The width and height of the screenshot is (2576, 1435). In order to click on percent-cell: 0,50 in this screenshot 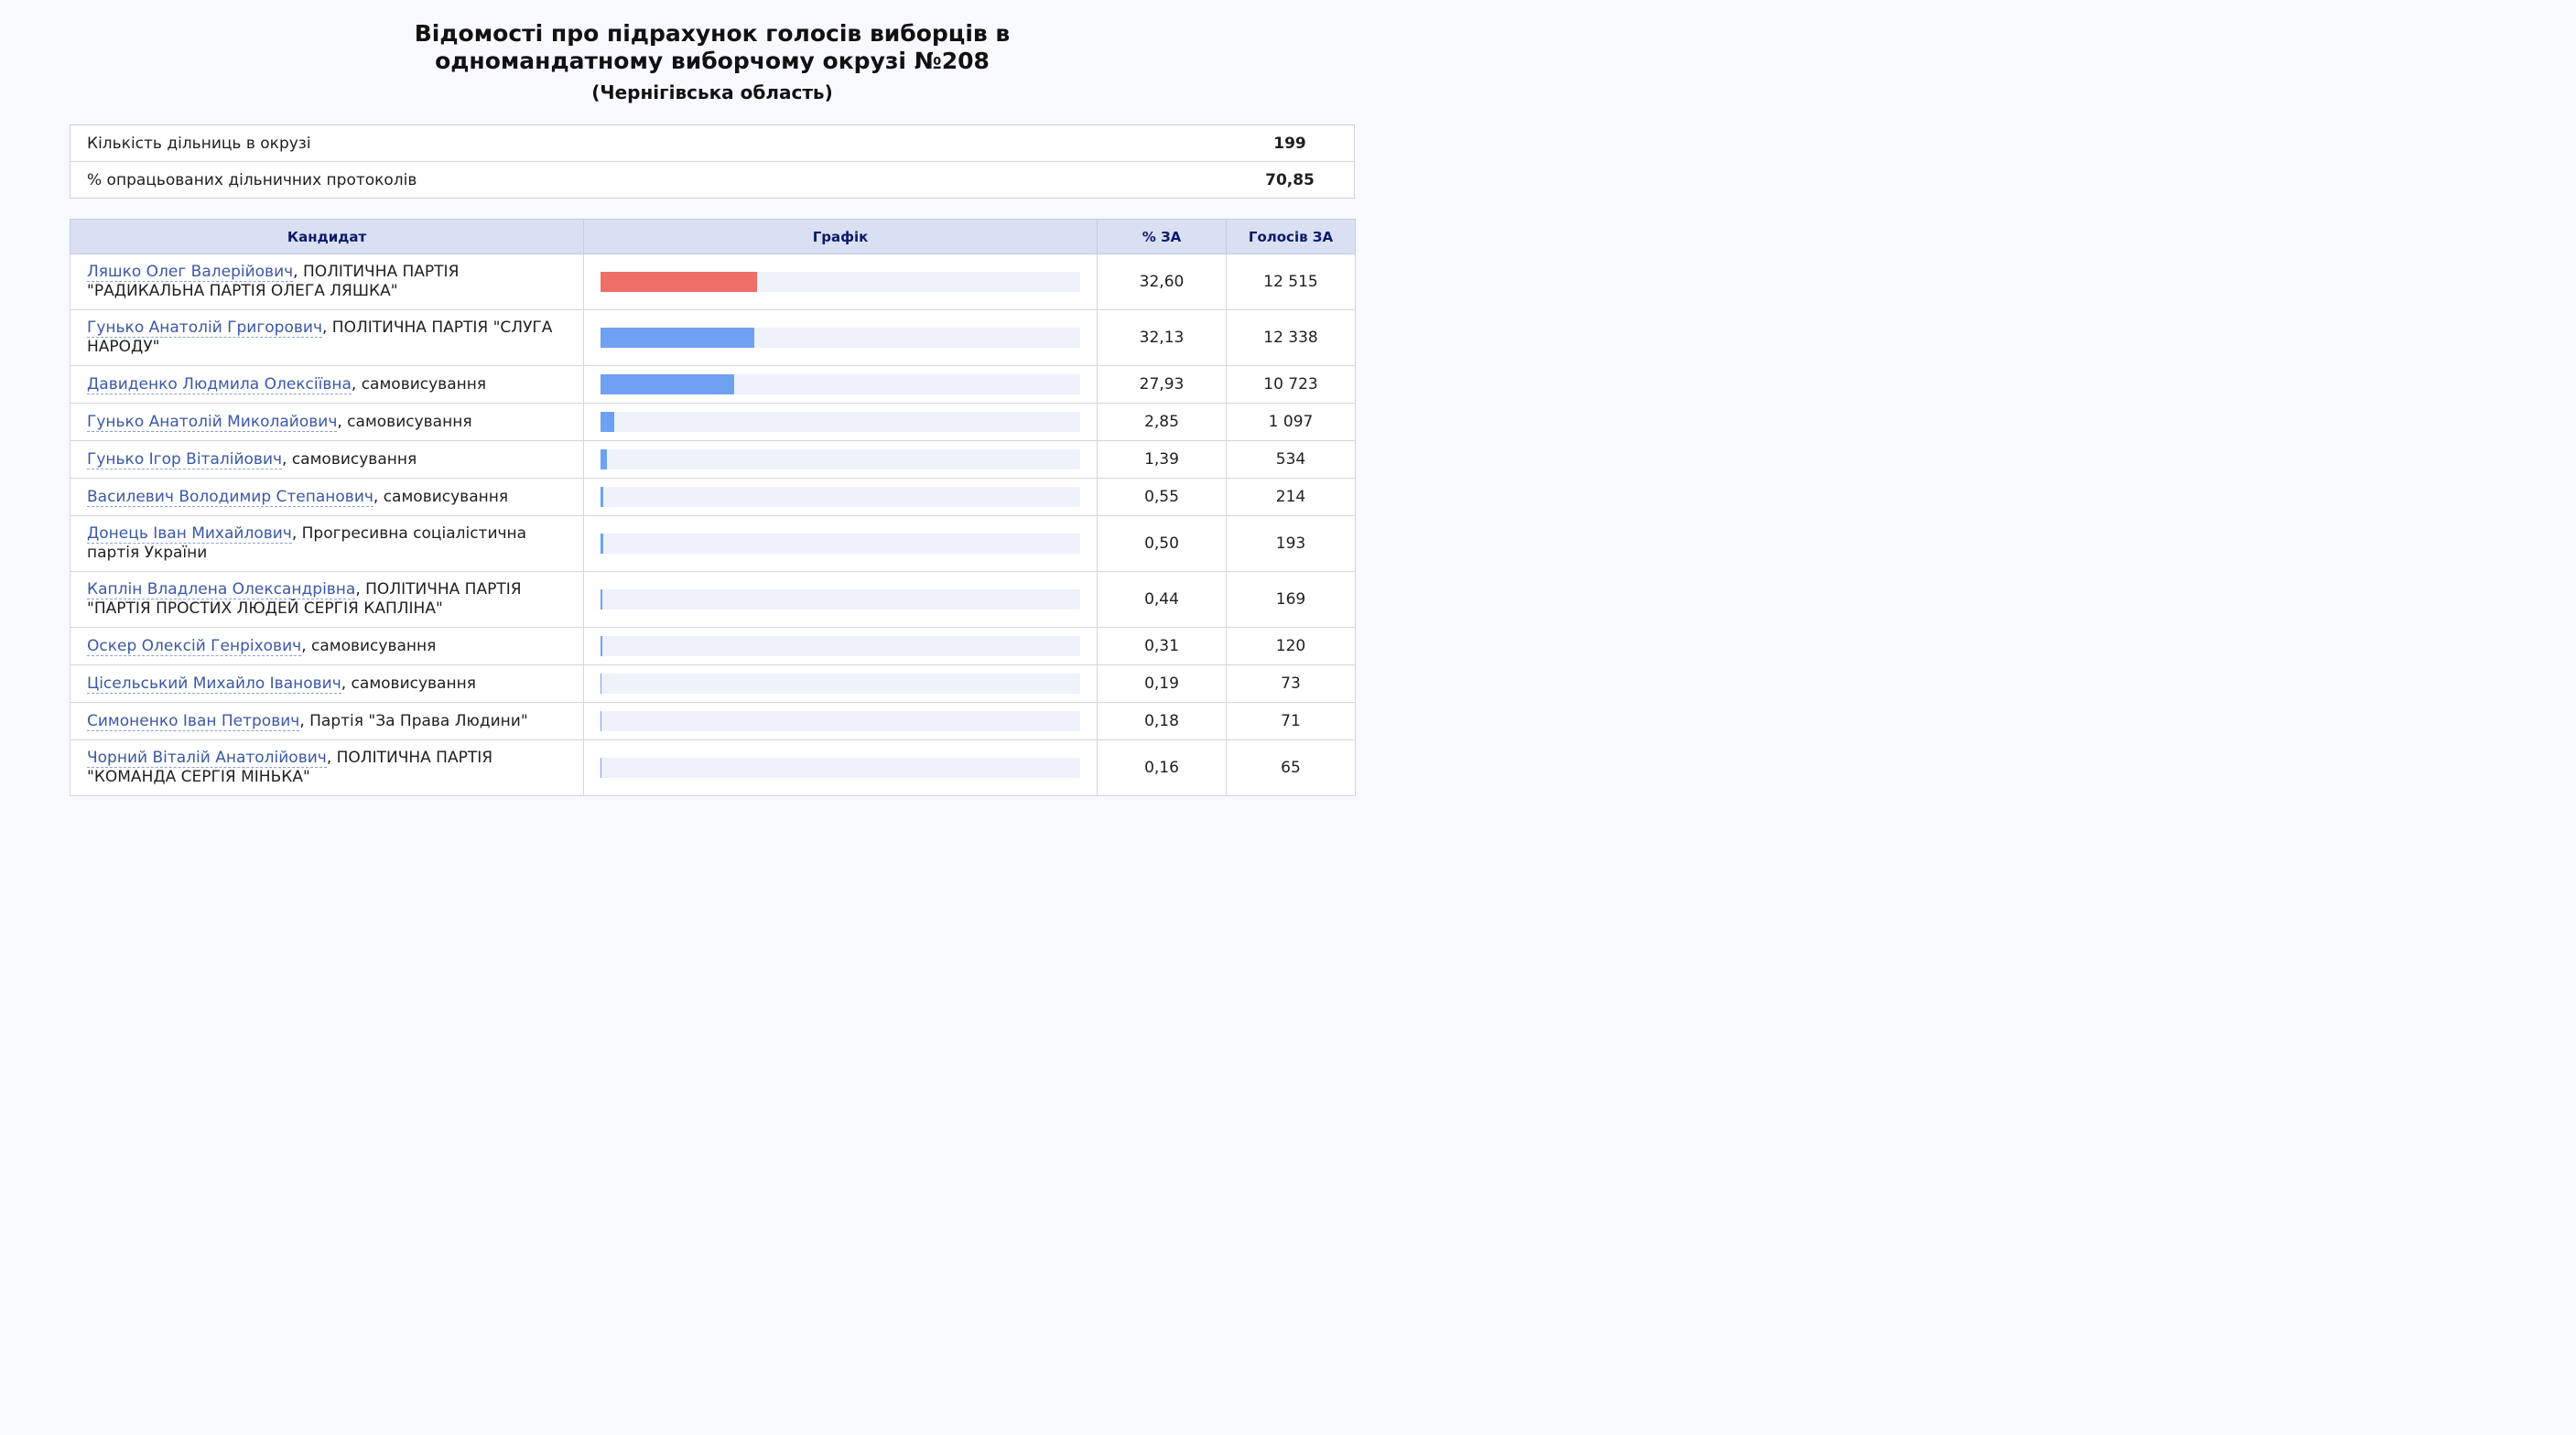, I will do `click(1162, 543)`.